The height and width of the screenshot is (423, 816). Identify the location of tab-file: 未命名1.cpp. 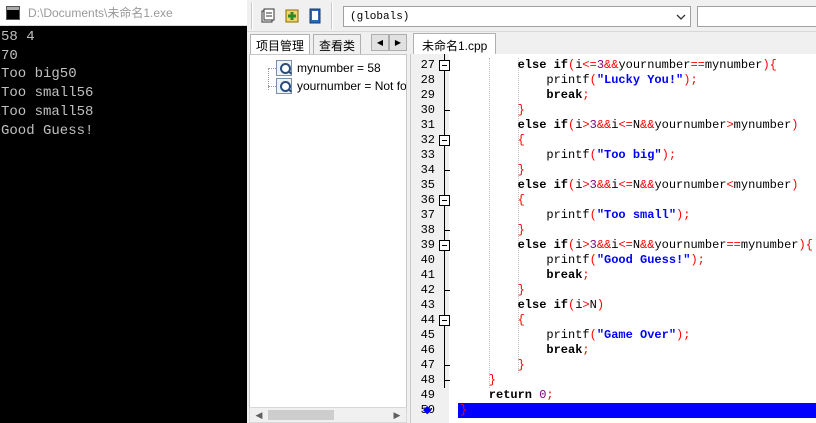
(455, 43).